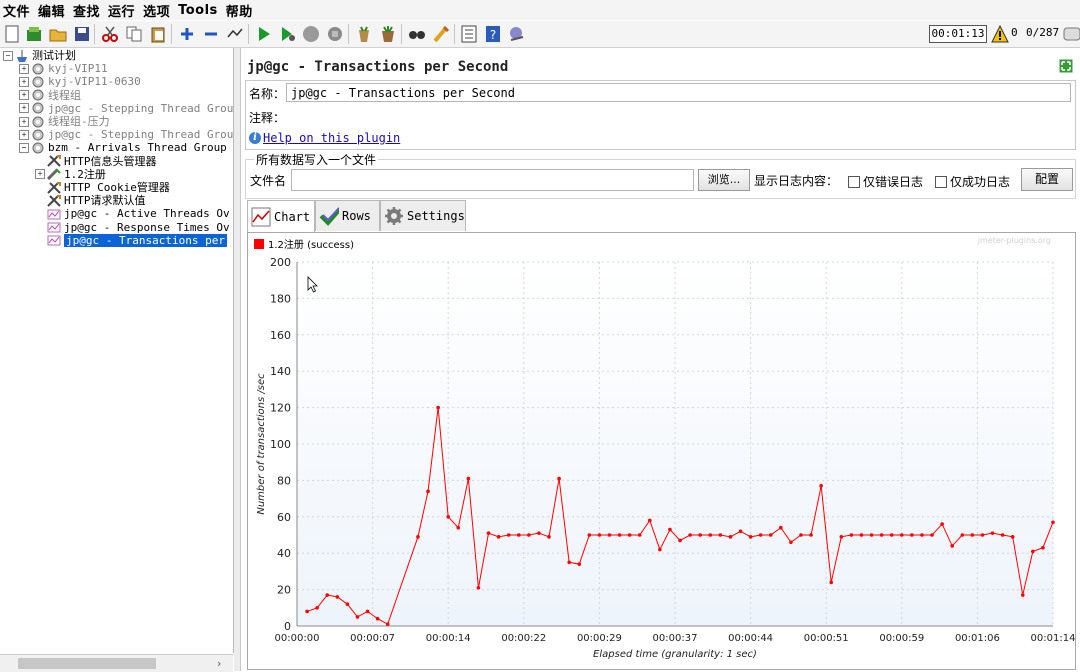 The height and width of the screenshot is (672, 1080). What do you see at coordinates (34, 34) in the screenshot?
I see `templates-icon` at bounding box center [34, 34].